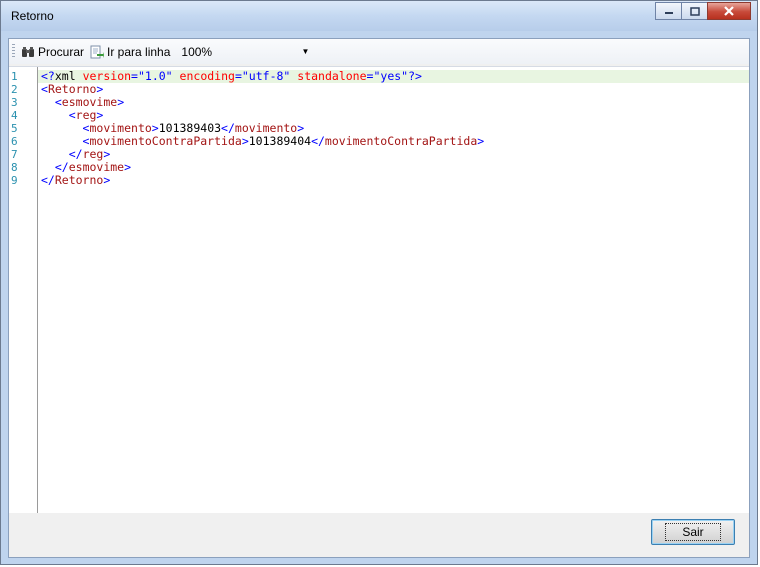 The image size is (760, 567). What do you see at coordinates (14, 180) in the screenshot?
I see `line-number: 9` at bounding box center [14, 180].